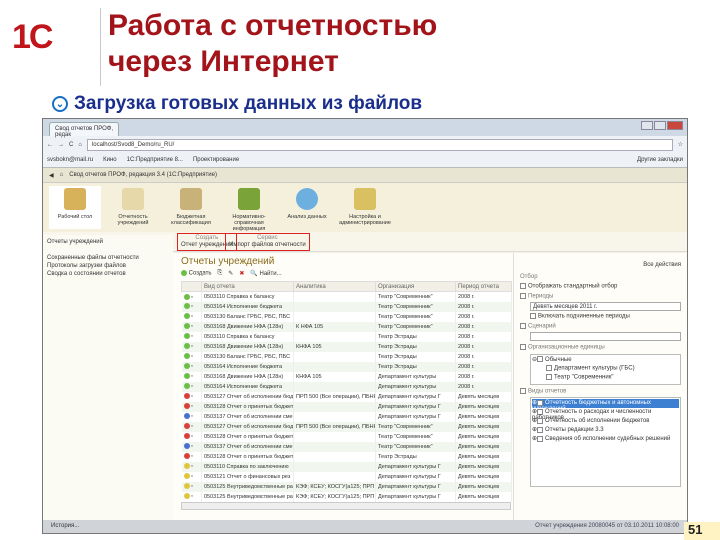  I want to click on forward-icon: →, so click(61, 145).